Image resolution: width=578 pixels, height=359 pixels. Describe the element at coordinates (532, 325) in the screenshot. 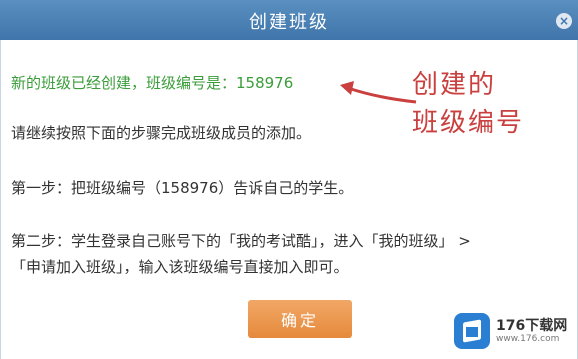

I see `watermark-brand: 176下载网` at that location.